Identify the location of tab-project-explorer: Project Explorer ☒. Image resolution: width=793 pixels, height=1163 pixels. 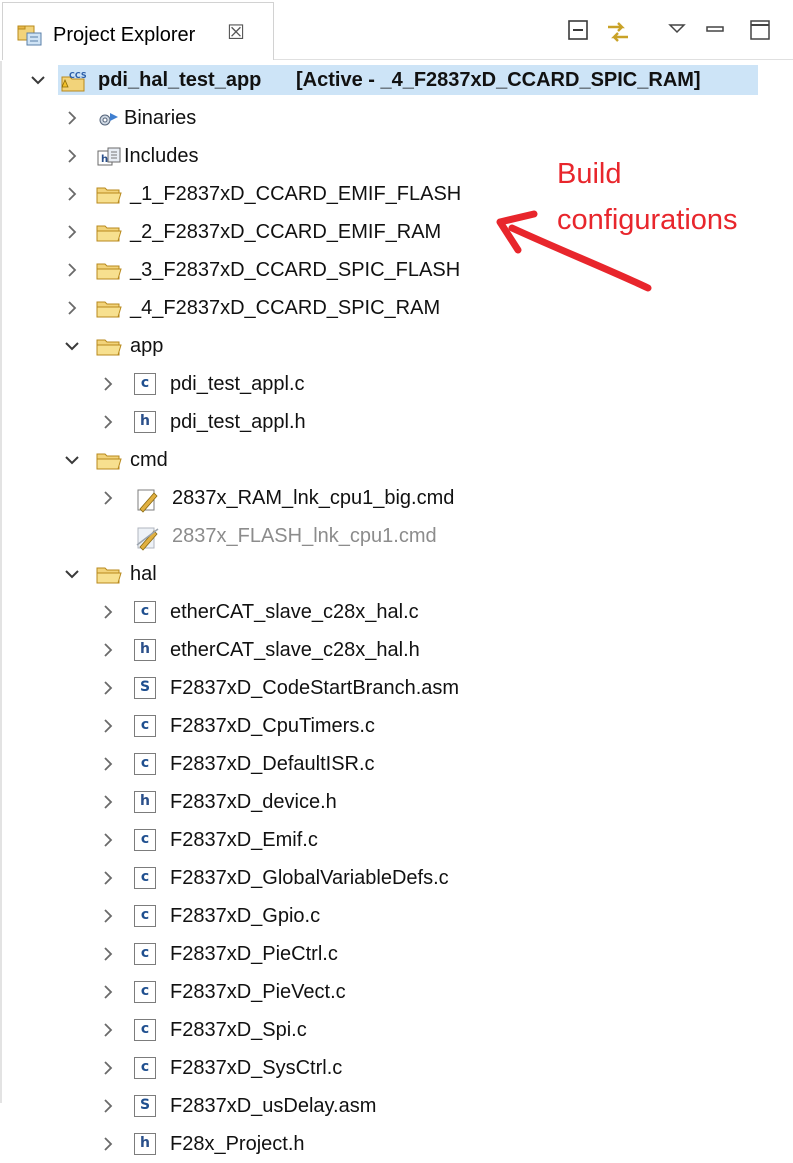
(138, 31).